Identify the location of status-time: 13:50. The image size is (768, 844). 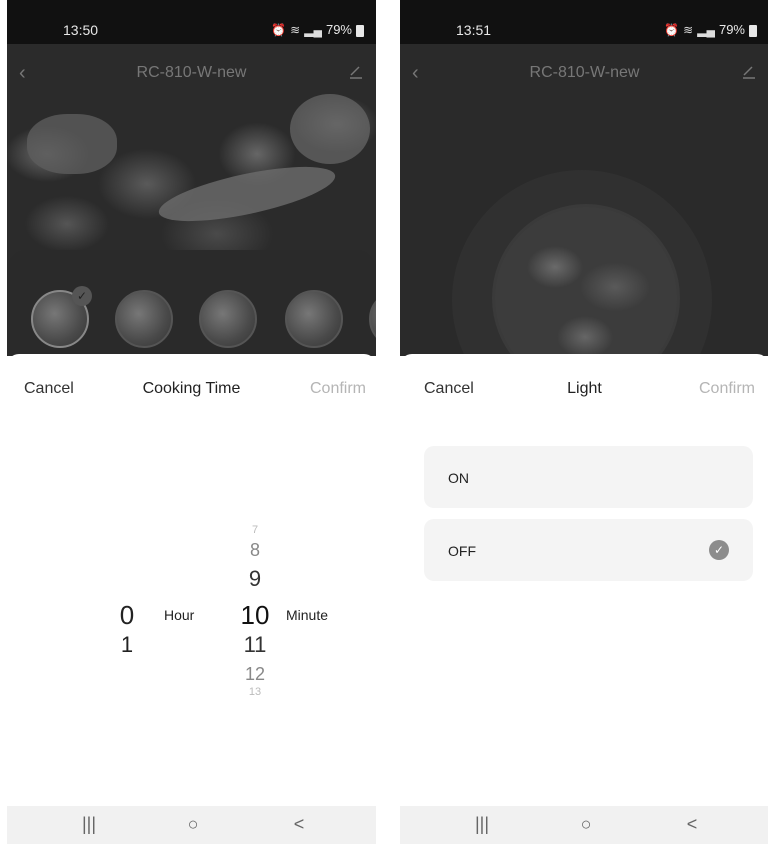
(81, 30).